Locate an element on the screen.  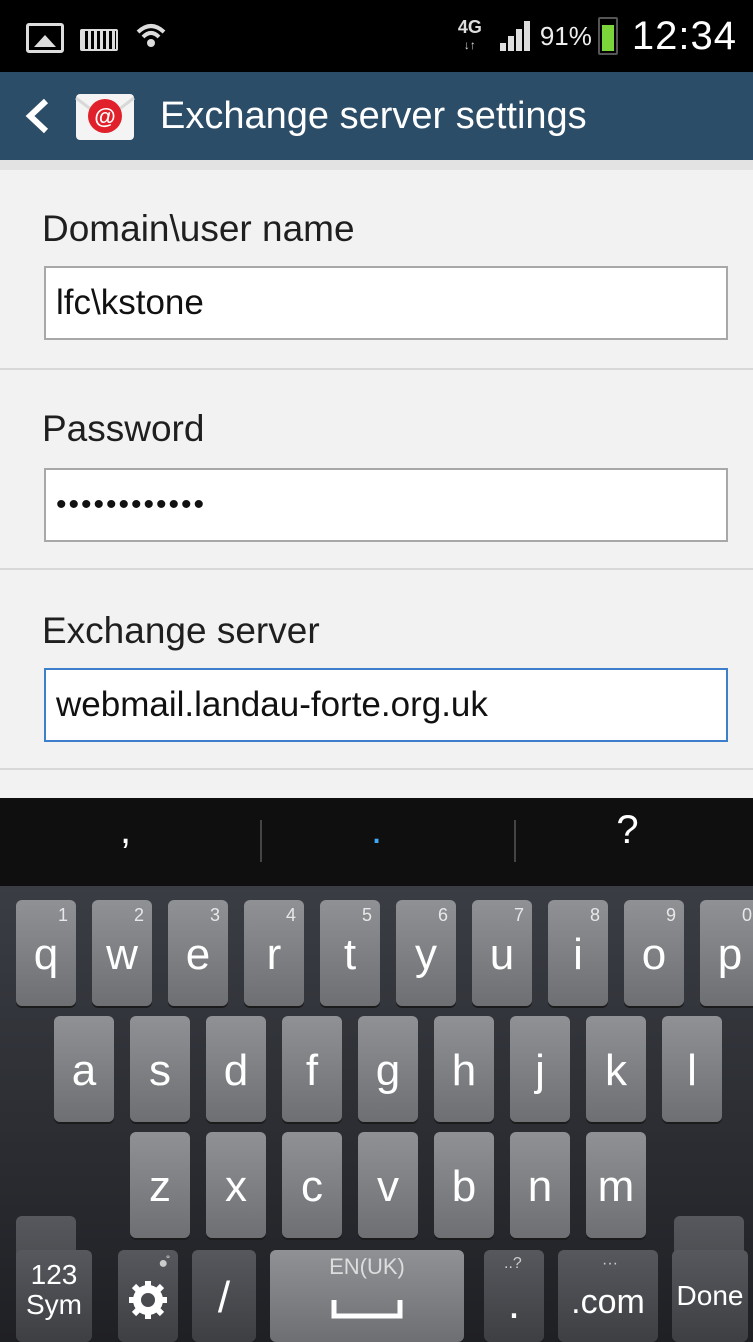
key-w: 2w is located at coordinates (122, 953).